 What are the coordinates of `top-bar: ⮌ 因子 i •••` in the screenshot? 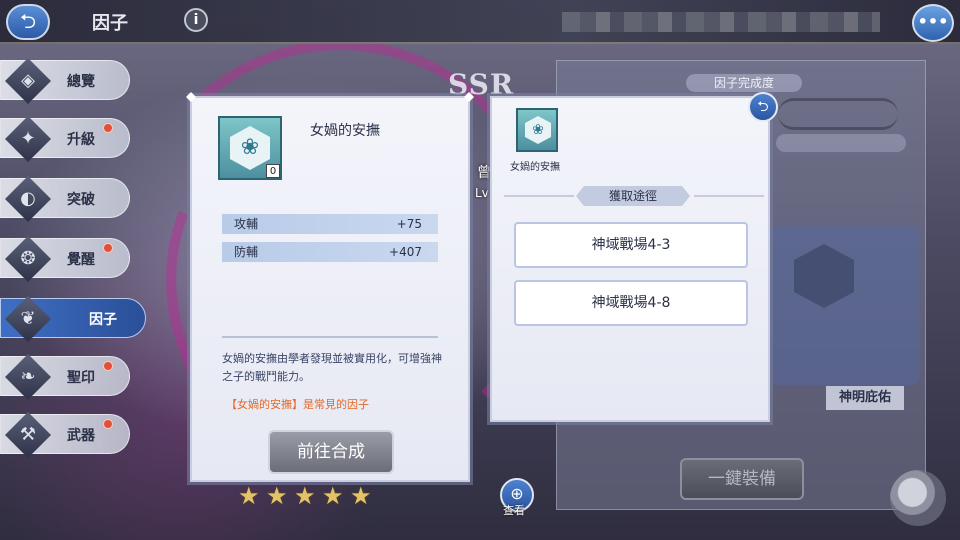 It's located at (480, 22).